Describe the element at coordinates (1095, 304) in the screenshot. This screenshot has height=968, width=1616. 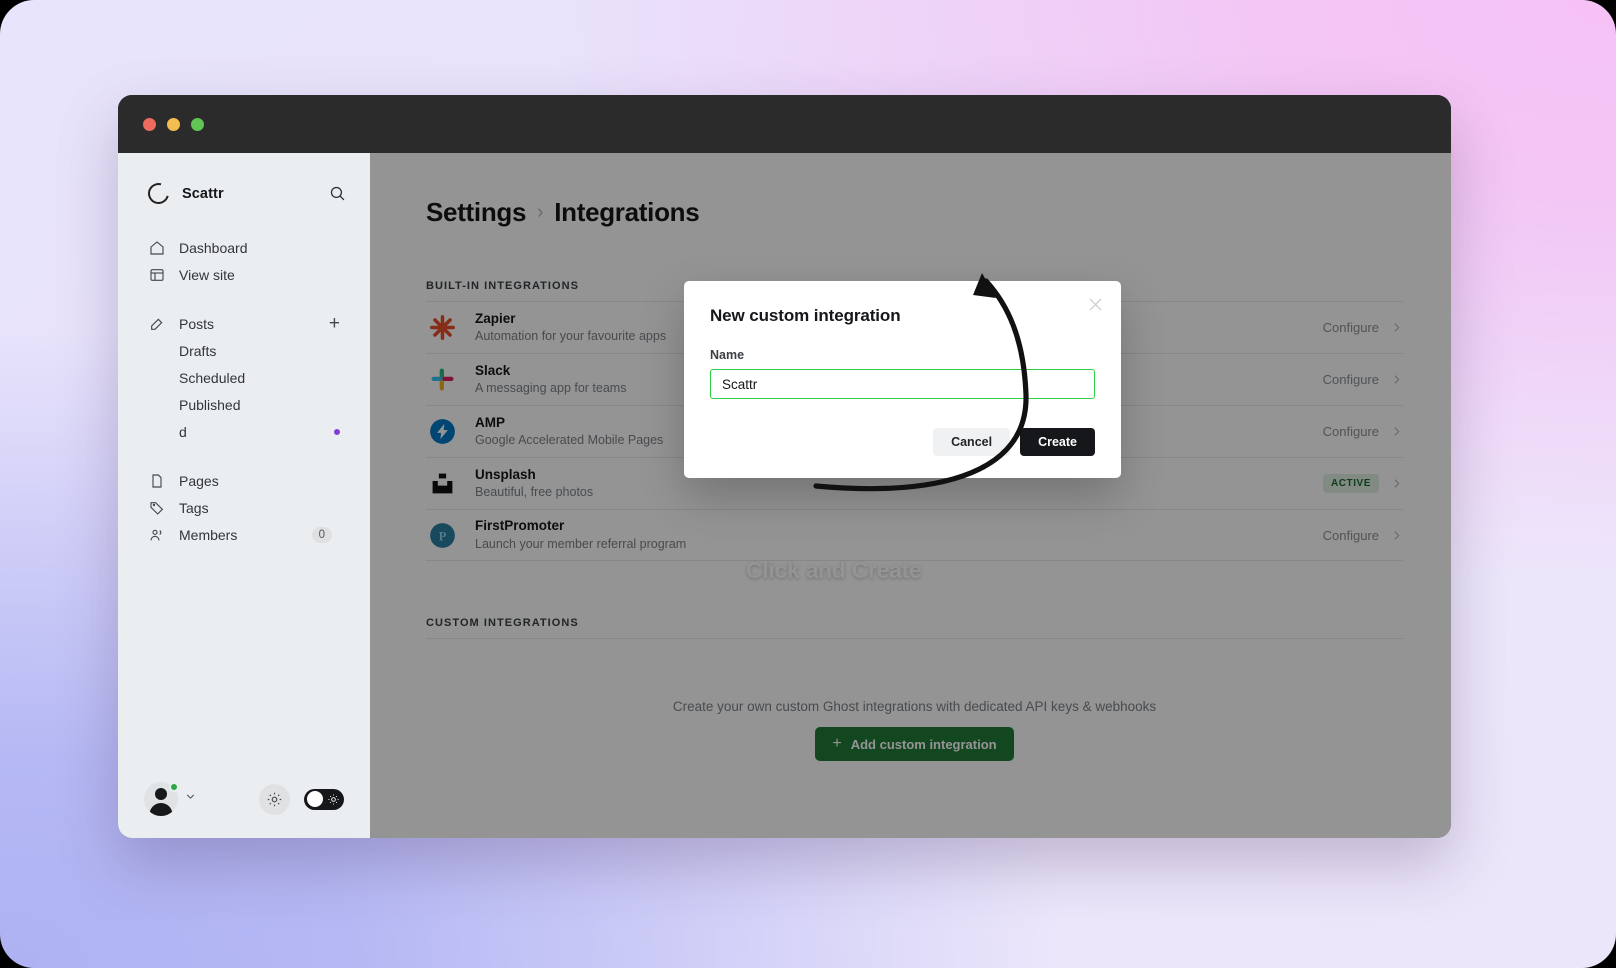
I see `close-icon` at that location.